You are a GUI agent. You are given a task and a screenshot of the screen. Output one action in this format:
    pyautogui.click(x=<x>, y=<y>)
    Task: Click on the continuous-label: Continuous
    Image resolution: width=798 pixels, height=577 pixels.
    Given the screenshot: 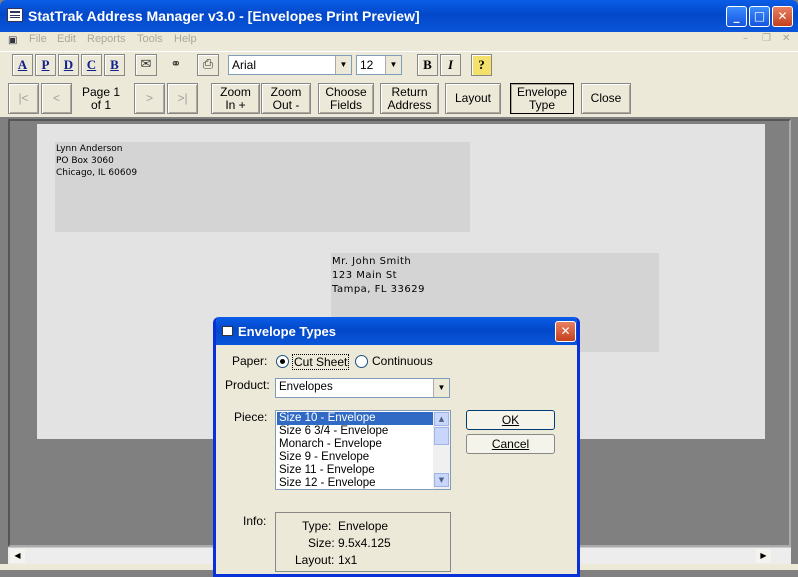 What is the action you would take?
    pyautogui.click(x=402, y=361)
    